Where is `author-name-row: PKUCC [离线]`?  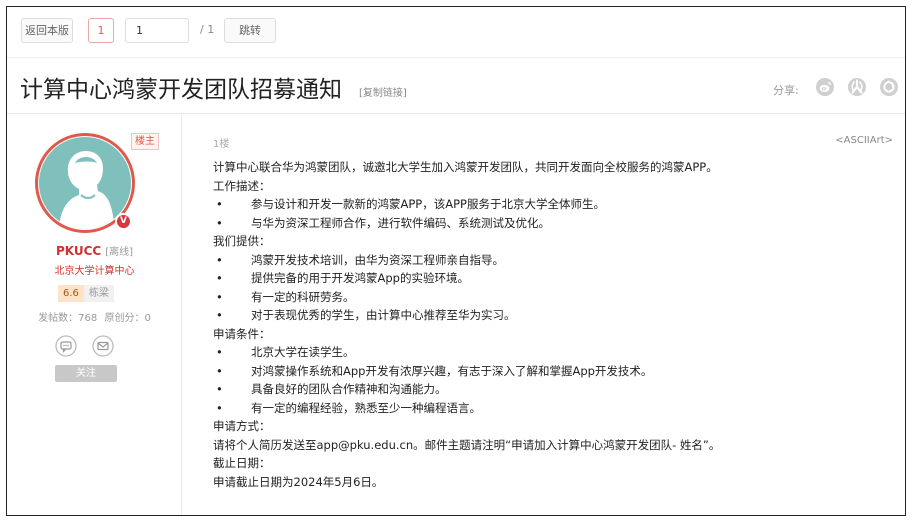 author-name-row: PKUCC [离线] is located at coordinates (94, 250).